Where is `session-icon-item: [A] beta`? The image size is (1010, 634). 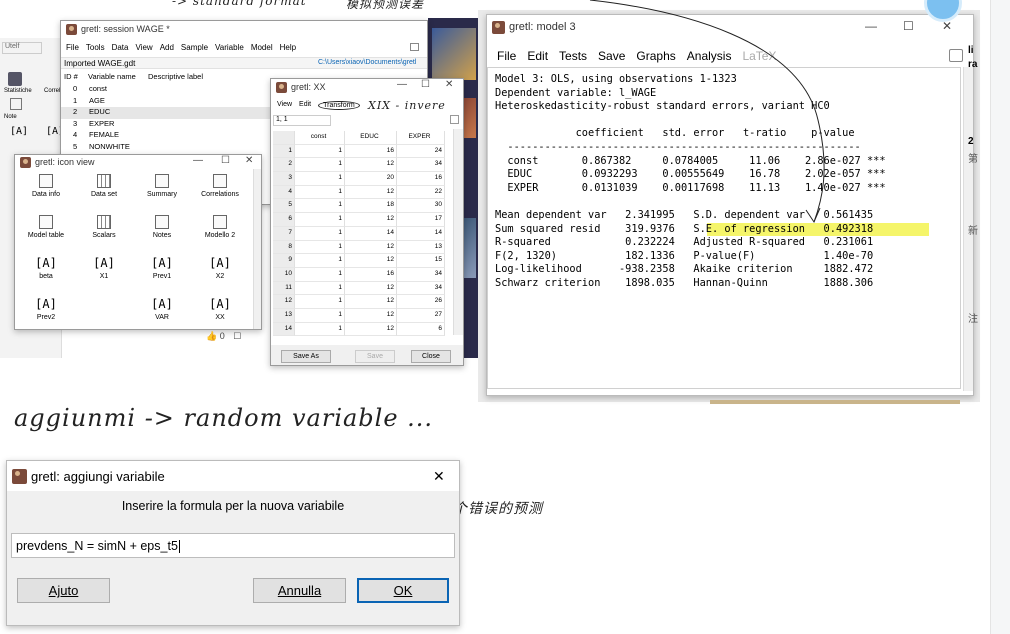 session-icon-item: [A] beta is located at coordinates (46, 273).